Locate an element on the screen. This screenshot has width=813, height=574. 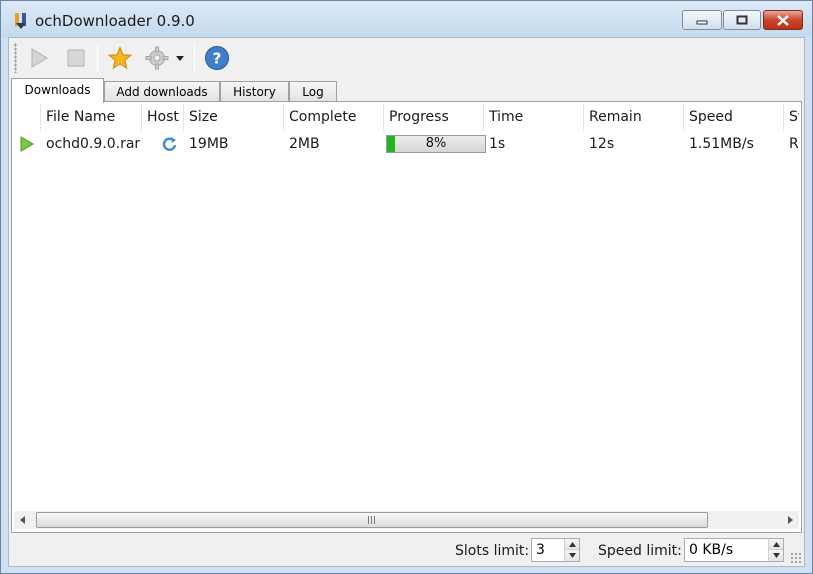
maximize-button is located at coordinates (742, 20).